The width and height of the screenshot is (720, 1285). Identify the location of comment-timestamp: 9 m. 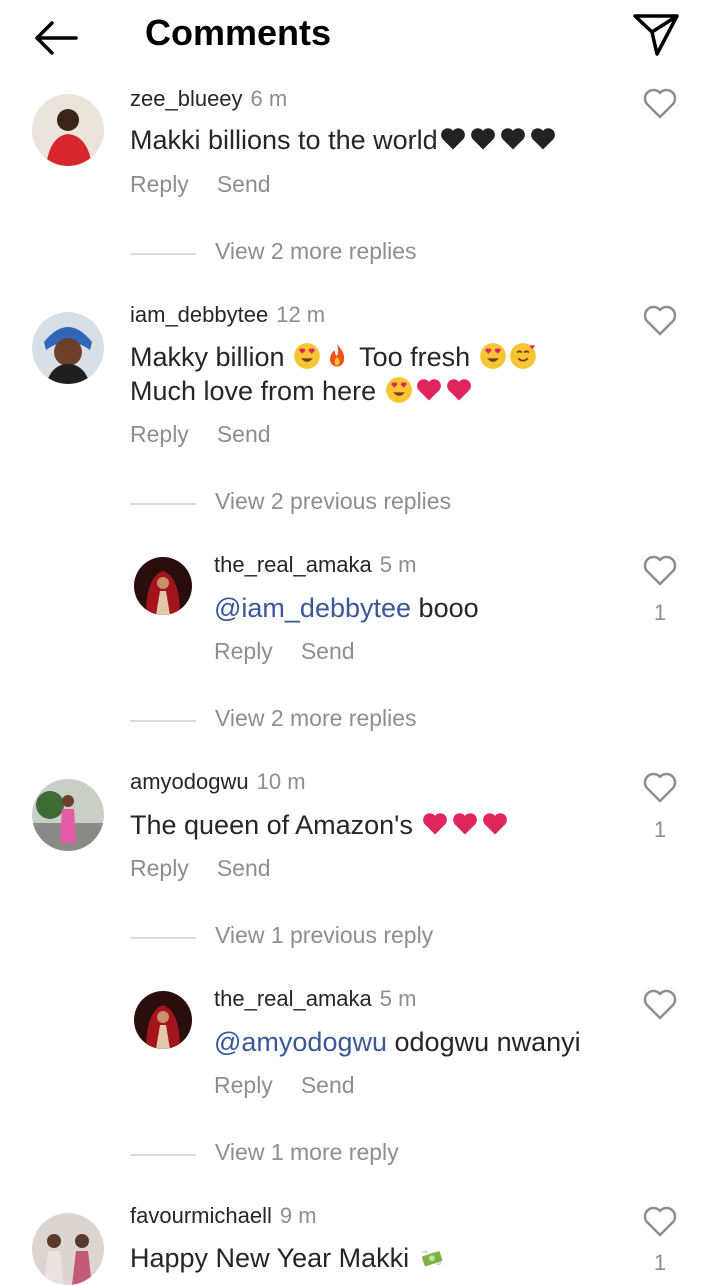
(298, 1215).